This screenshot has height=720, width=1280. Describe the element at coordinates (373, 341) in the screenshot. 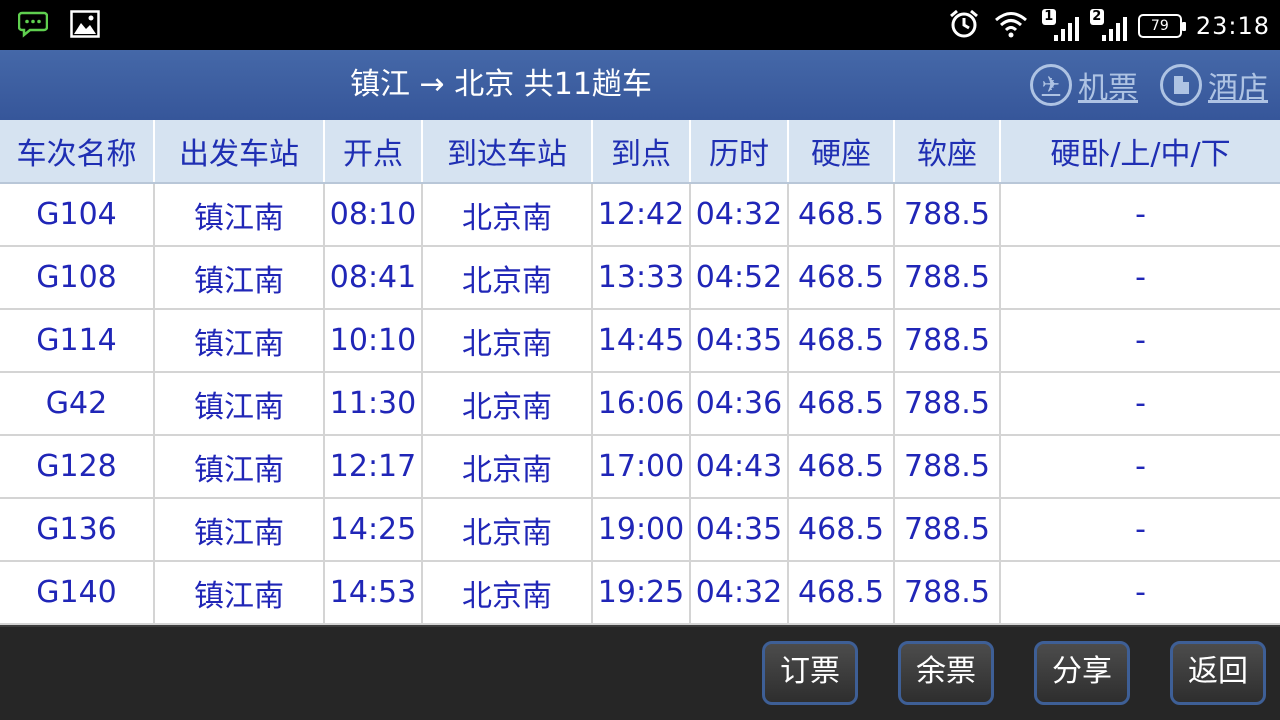

I see `cell-departure-time: 10:10` at that location.